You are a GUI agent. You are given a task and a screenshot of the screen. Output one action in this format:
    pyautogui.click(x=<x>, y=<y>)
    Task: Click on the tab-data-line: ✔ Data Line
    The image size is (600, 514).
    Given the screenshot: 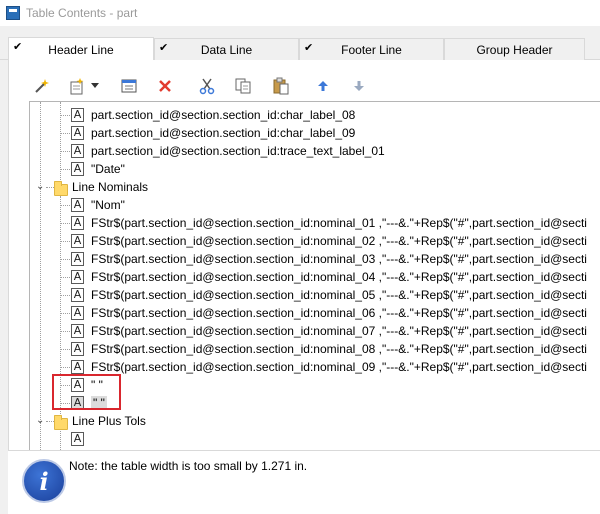 What is the action you would take?
    pyautogui.click(x=226, y=49)
    